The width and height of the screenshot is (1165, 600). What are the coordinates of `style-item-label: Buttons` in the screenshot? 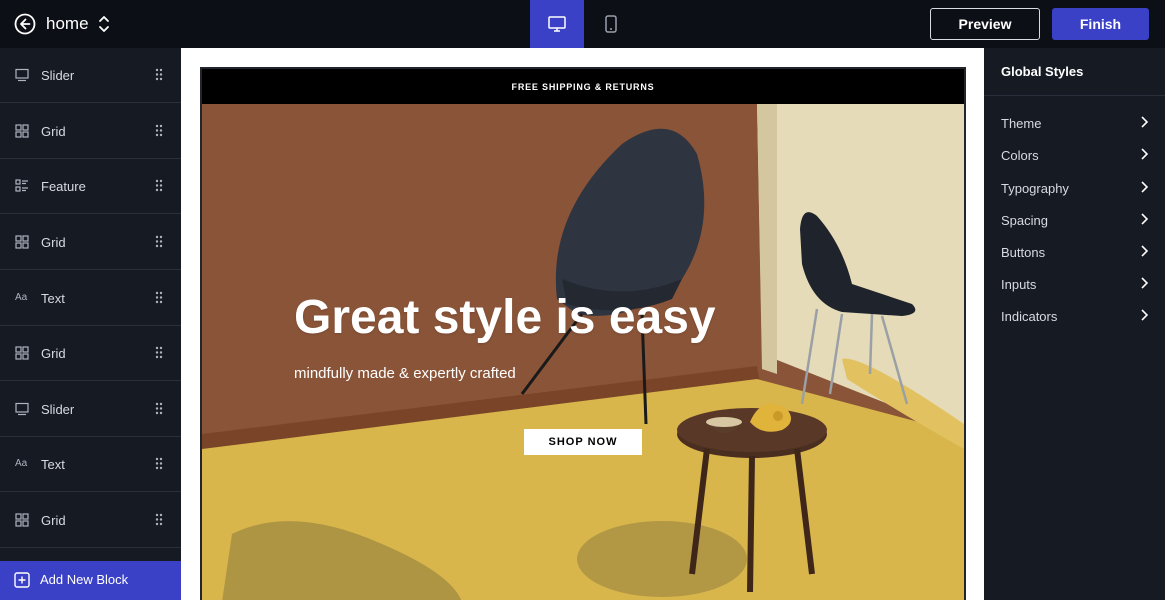 It's located at (1023, 252).